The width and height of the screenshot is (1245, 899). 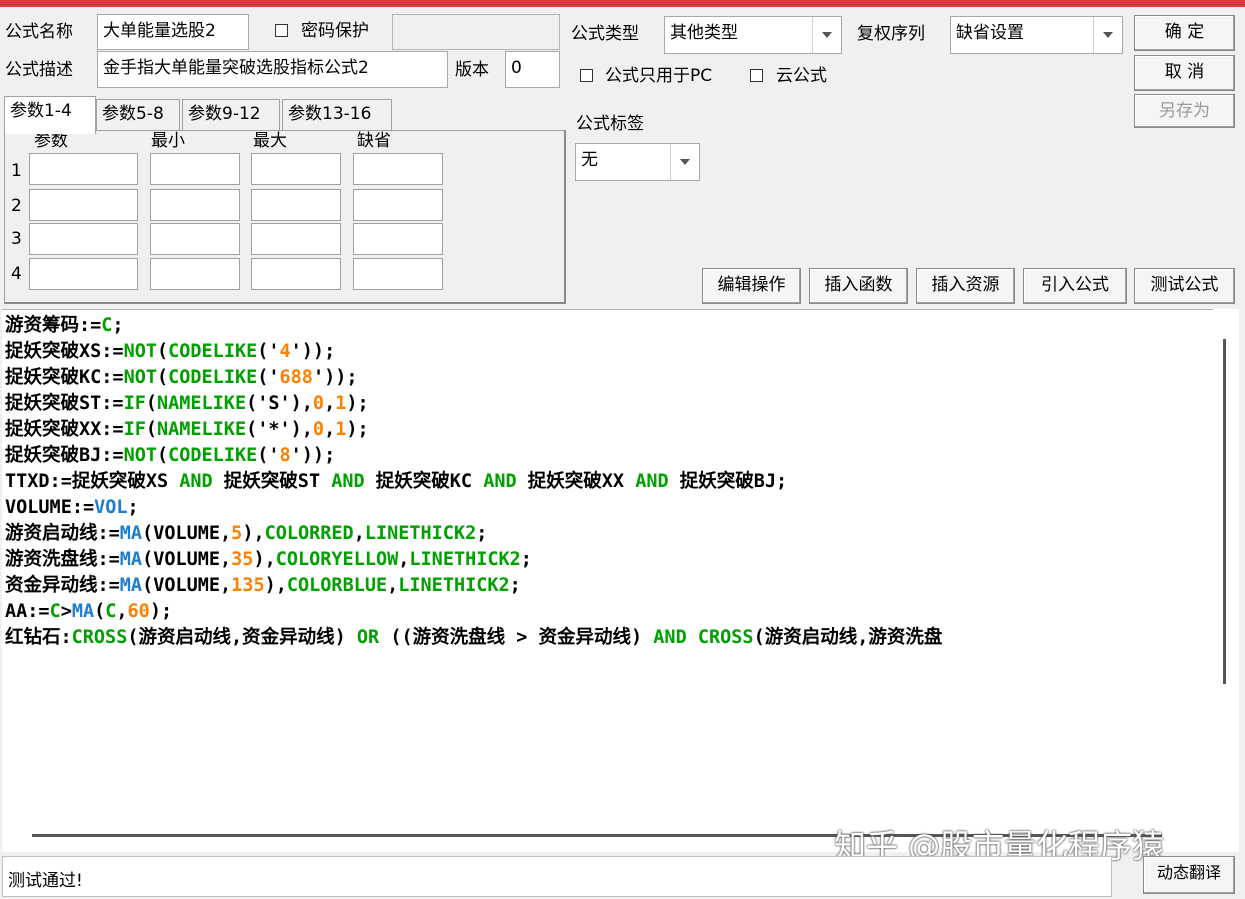 I want to click on code-token: 5, so click(x=237, y=533).